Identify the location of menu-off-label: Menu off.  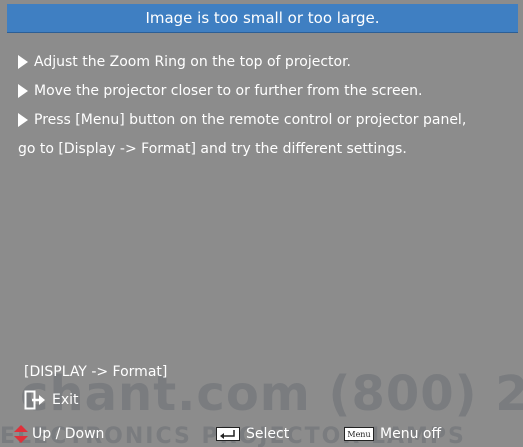
(411, 434).